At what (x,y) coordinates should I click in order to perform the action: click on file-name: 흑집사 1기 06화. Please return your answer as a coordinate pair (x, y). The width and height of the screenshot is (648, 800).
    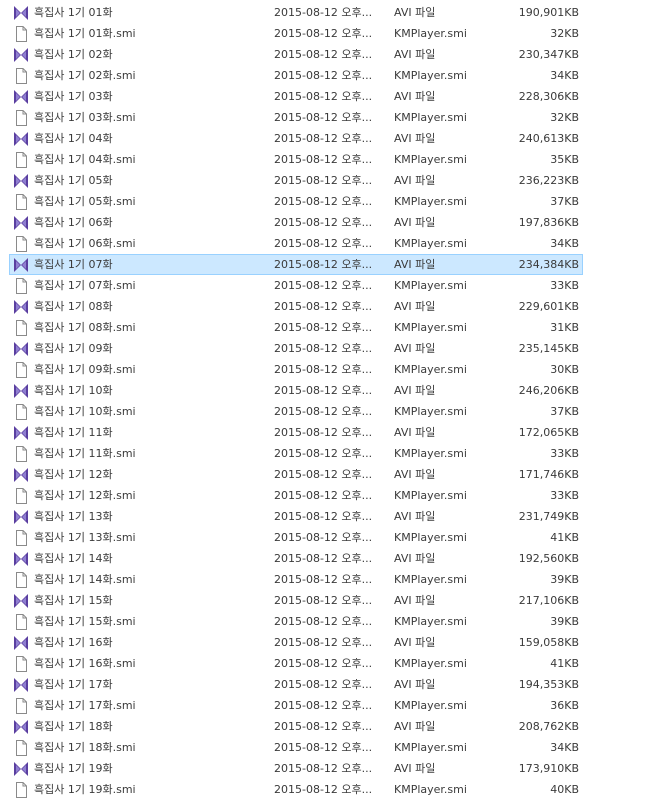
    Looking at the image, I should click on (73, 222).